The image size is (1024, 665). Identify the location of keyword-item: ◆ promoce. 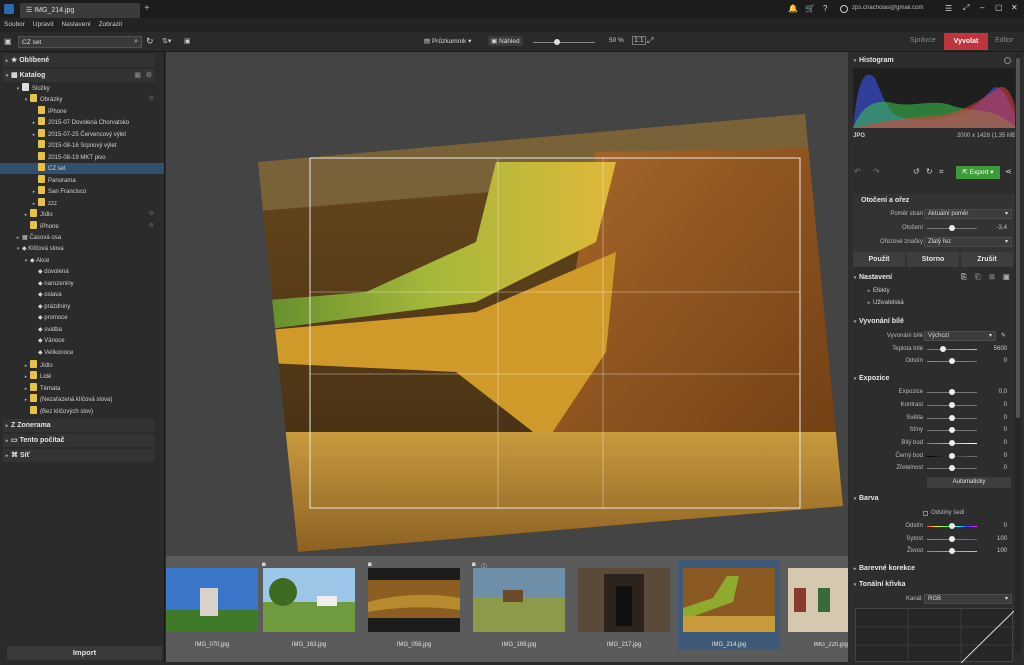
(82, 318).